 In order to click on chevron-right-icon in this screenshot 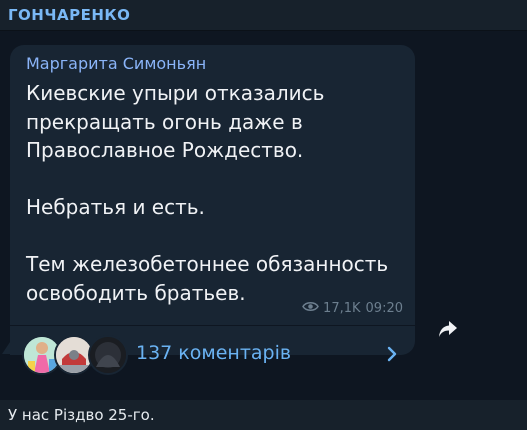, I will do `click(392, 356)`.